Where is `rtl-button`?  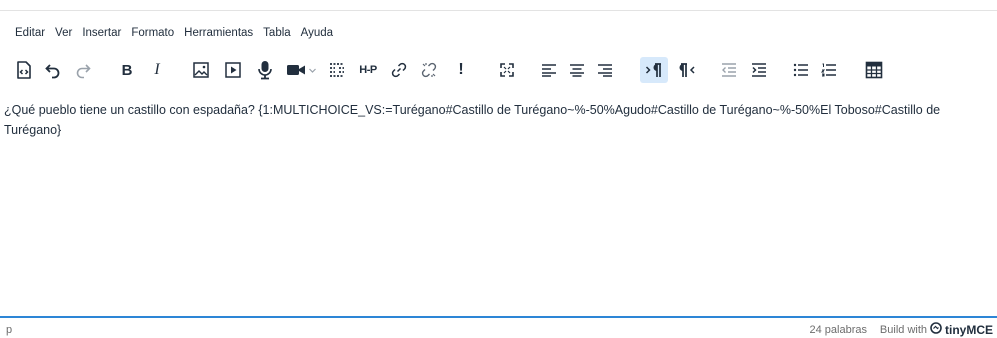 rtl-button is located at coordinates (687, 70).